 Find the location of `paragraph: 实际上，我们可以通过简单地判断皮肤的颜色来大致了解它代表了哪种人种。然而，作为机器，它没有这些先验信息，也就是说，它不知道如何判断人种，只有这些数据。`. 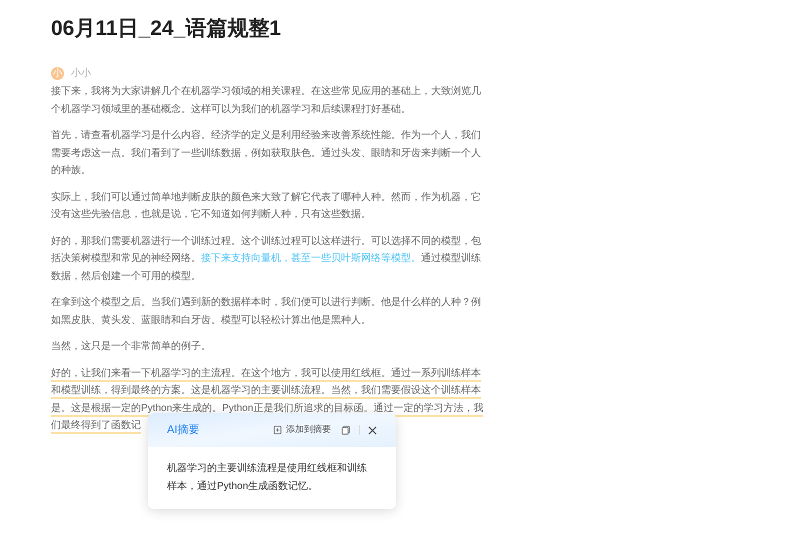

paragraph: 实际上，我们可以通过简单地判断皮肤的颜色来大致了解它代表了哪种人种。然而，作为机器，它没有这些先验信息，也就是说，它不知道如何判断人种，只有这些数据。 is located at coordinates (266, 206).